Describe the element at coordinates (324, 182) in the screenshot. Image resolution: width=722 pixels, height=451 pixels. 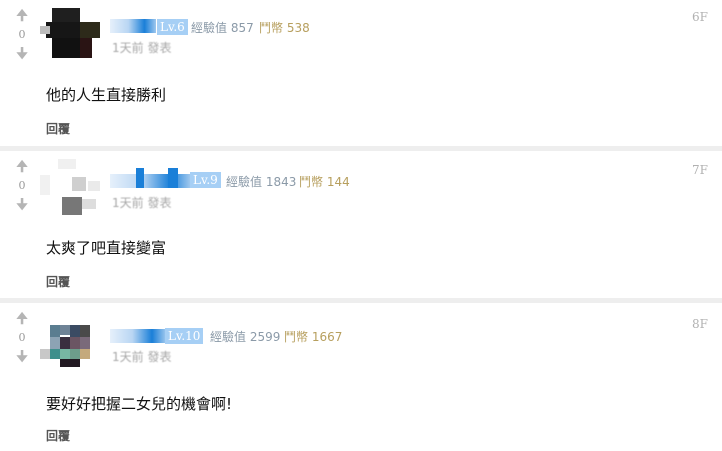
I see `coin-value: 鬥幣 144` at that location.